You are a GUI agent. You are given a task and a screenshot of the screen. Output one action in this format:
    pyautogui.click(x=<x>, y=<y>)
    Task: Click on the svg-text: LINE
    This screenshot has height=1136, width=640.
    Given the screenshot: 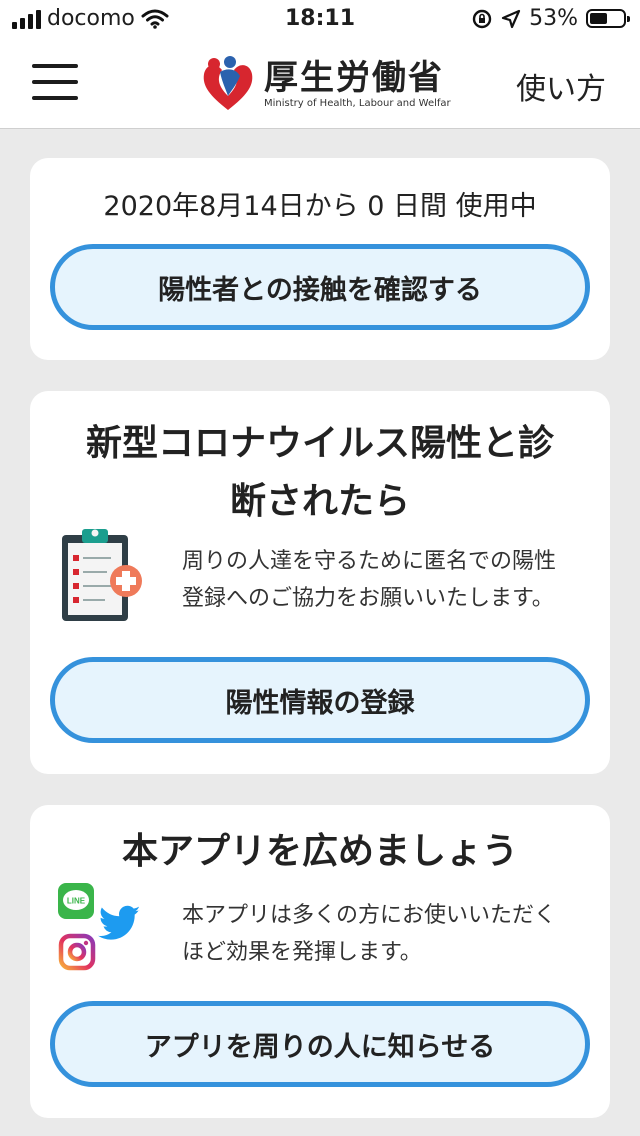 What is the action you would take?
    pyautogui.click(x=76, y=901)
    